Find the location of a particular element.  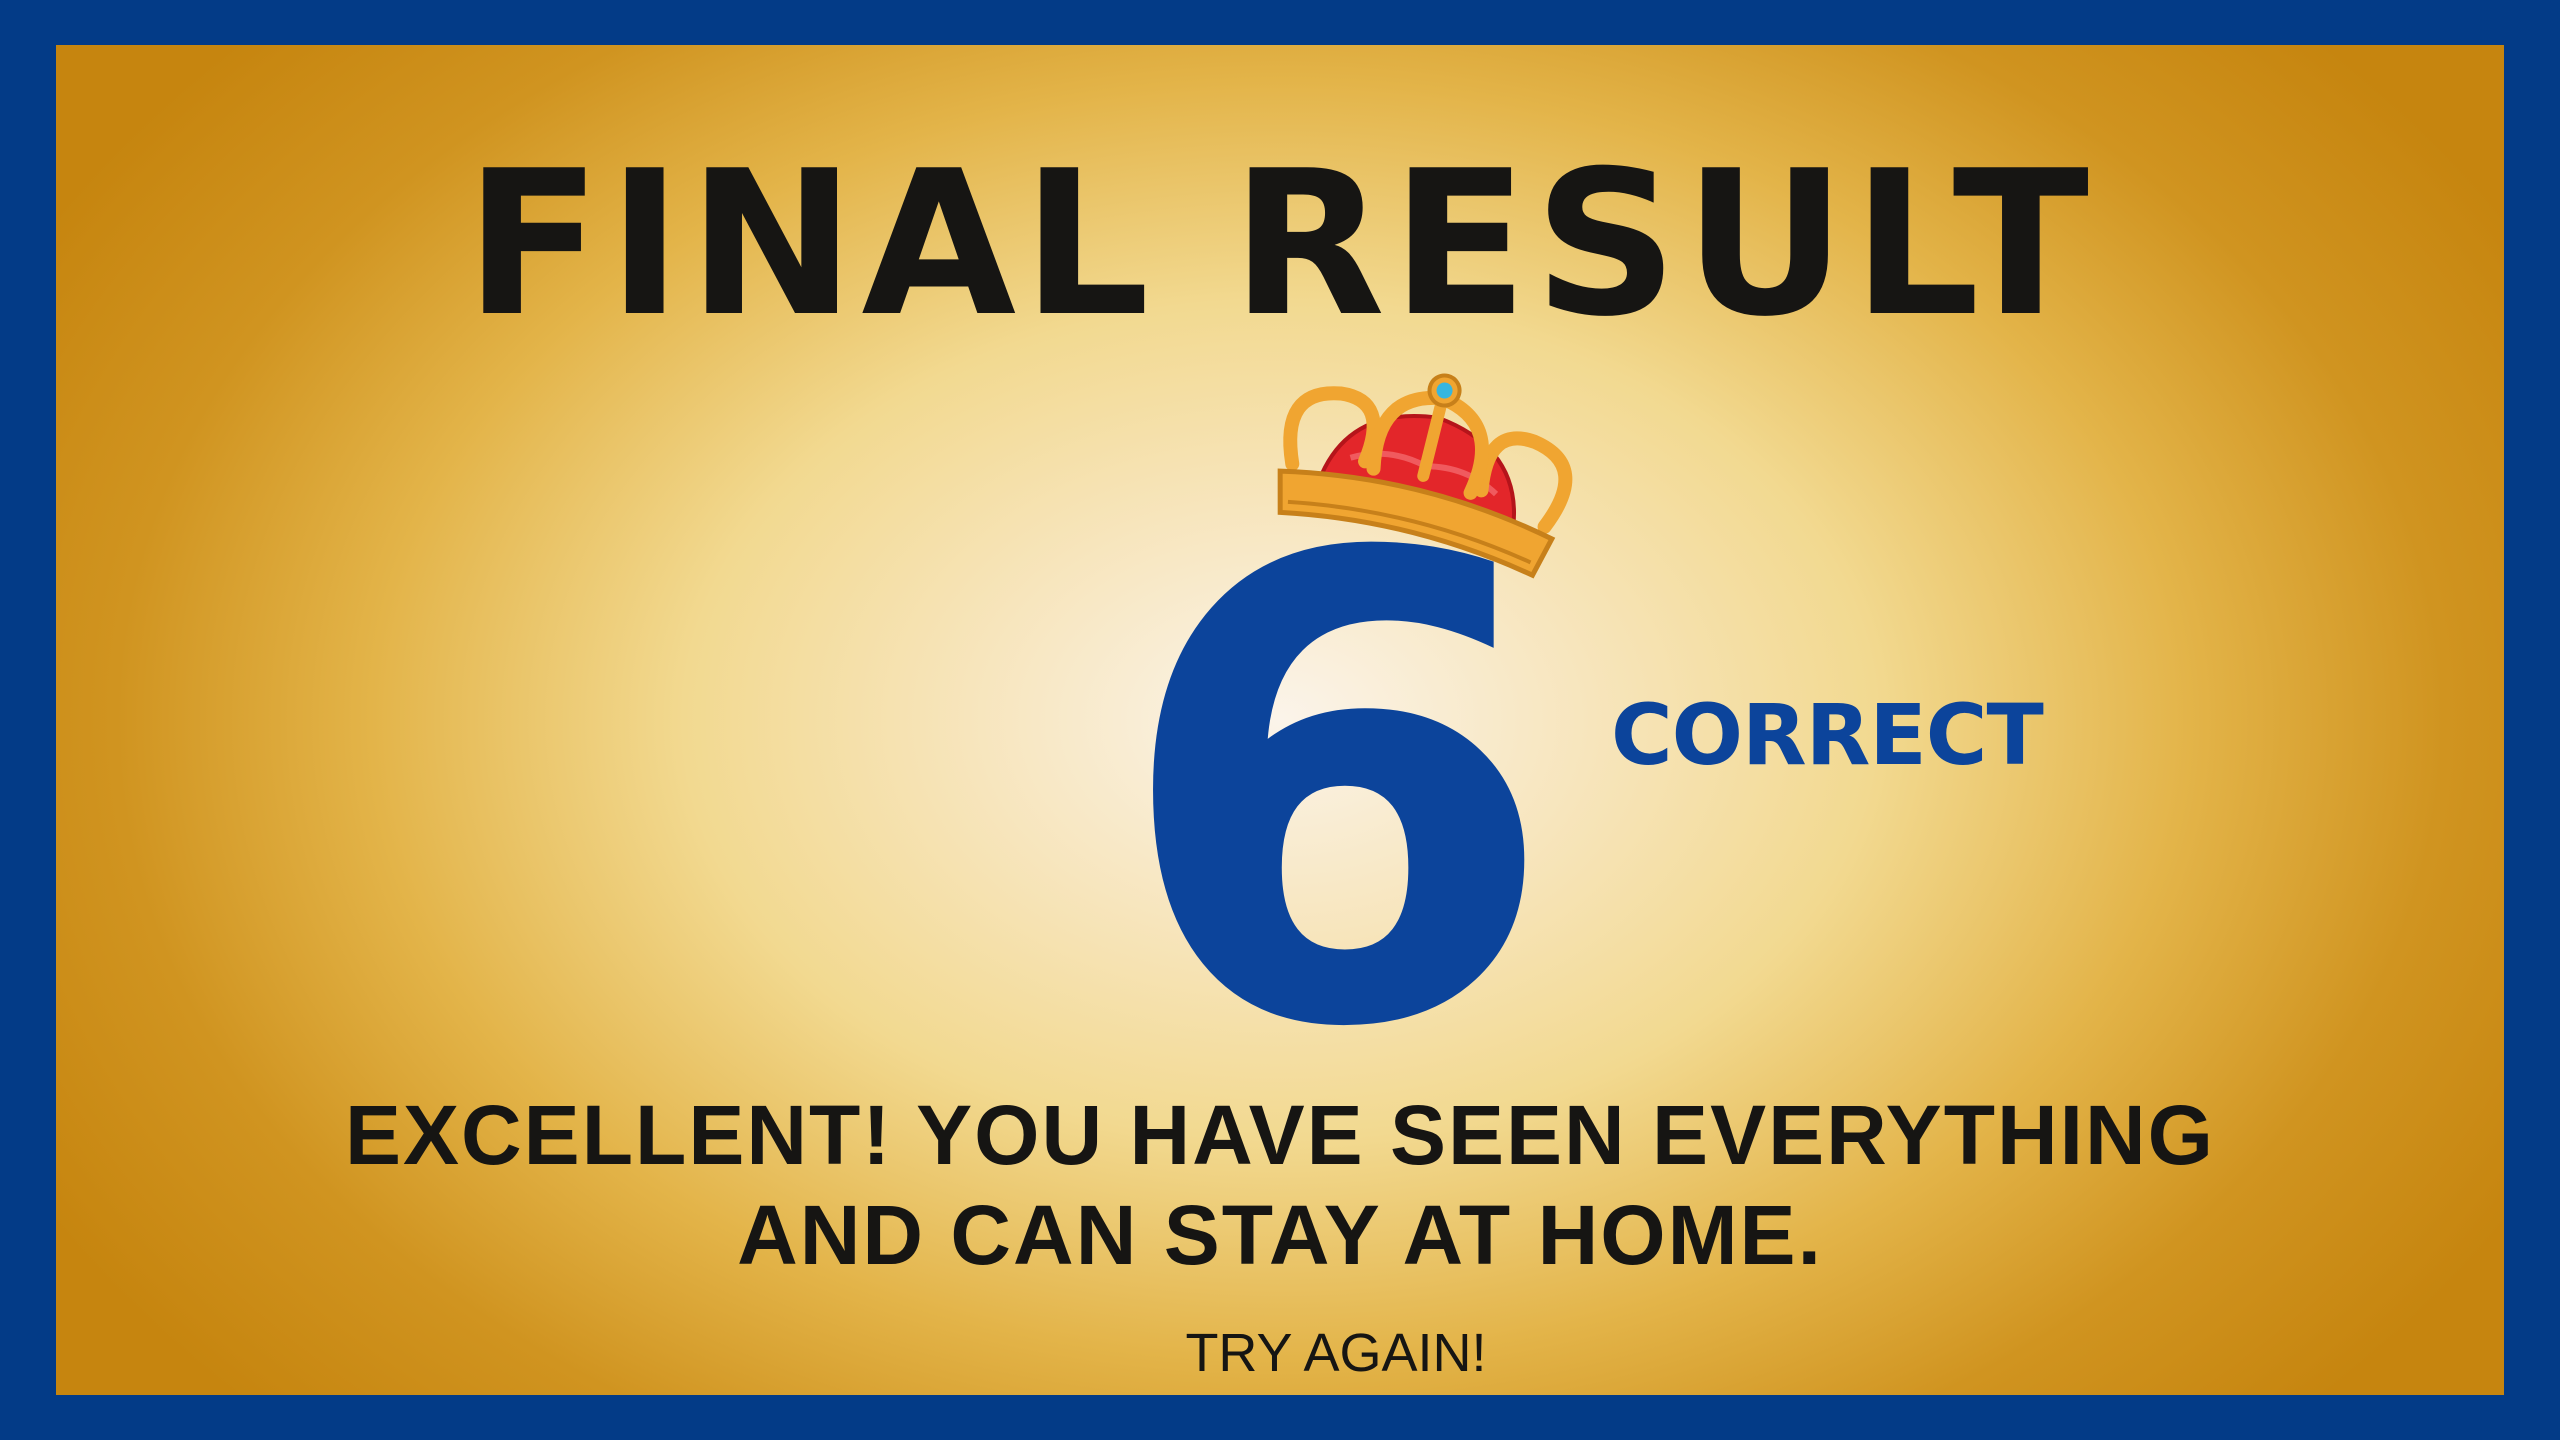

final-result-title: FINAL RESULT is located at coordinates (1280, 244).